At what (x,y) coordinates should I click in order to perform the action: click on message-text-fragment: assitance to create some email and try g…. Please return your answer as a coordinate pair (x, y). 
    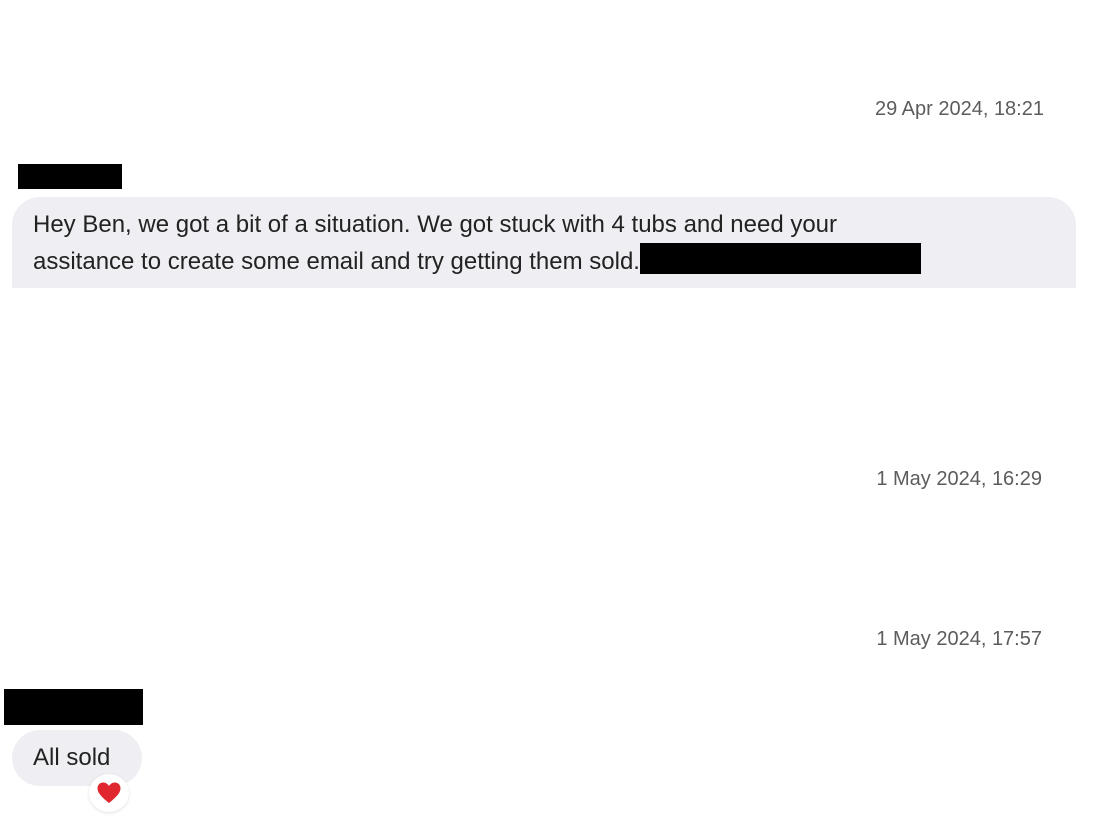
    Looking at the image, I should click on (336, 261).